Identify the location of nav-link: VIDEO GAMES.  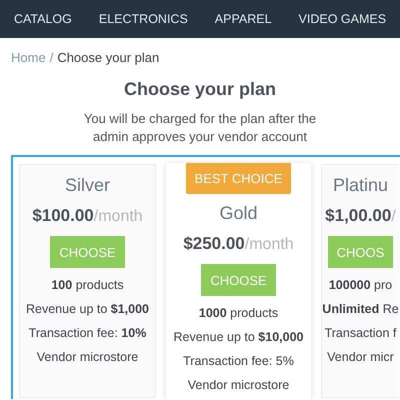
(342, 19).